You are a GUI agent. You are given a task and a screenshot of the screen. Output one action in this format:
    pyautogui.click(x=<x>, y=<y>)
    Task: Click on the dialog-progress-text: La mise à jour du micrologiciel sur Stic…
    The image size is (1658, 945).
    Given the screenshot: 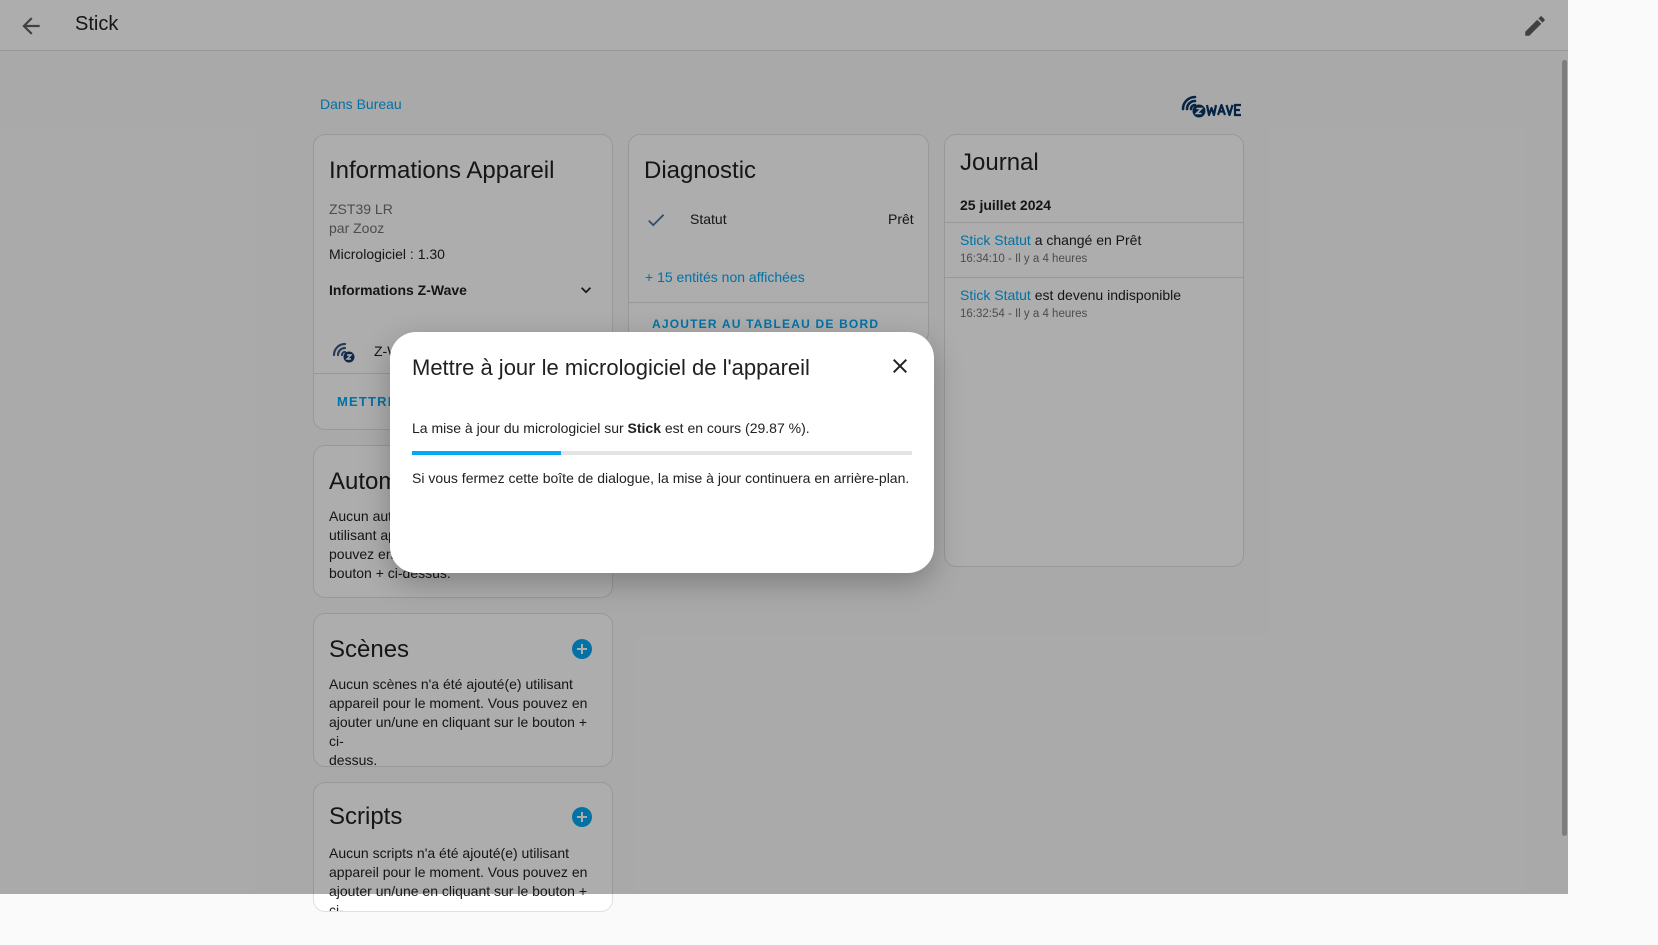 What is the action you would take?
    pyautogui.click(x=611, y=428)
    